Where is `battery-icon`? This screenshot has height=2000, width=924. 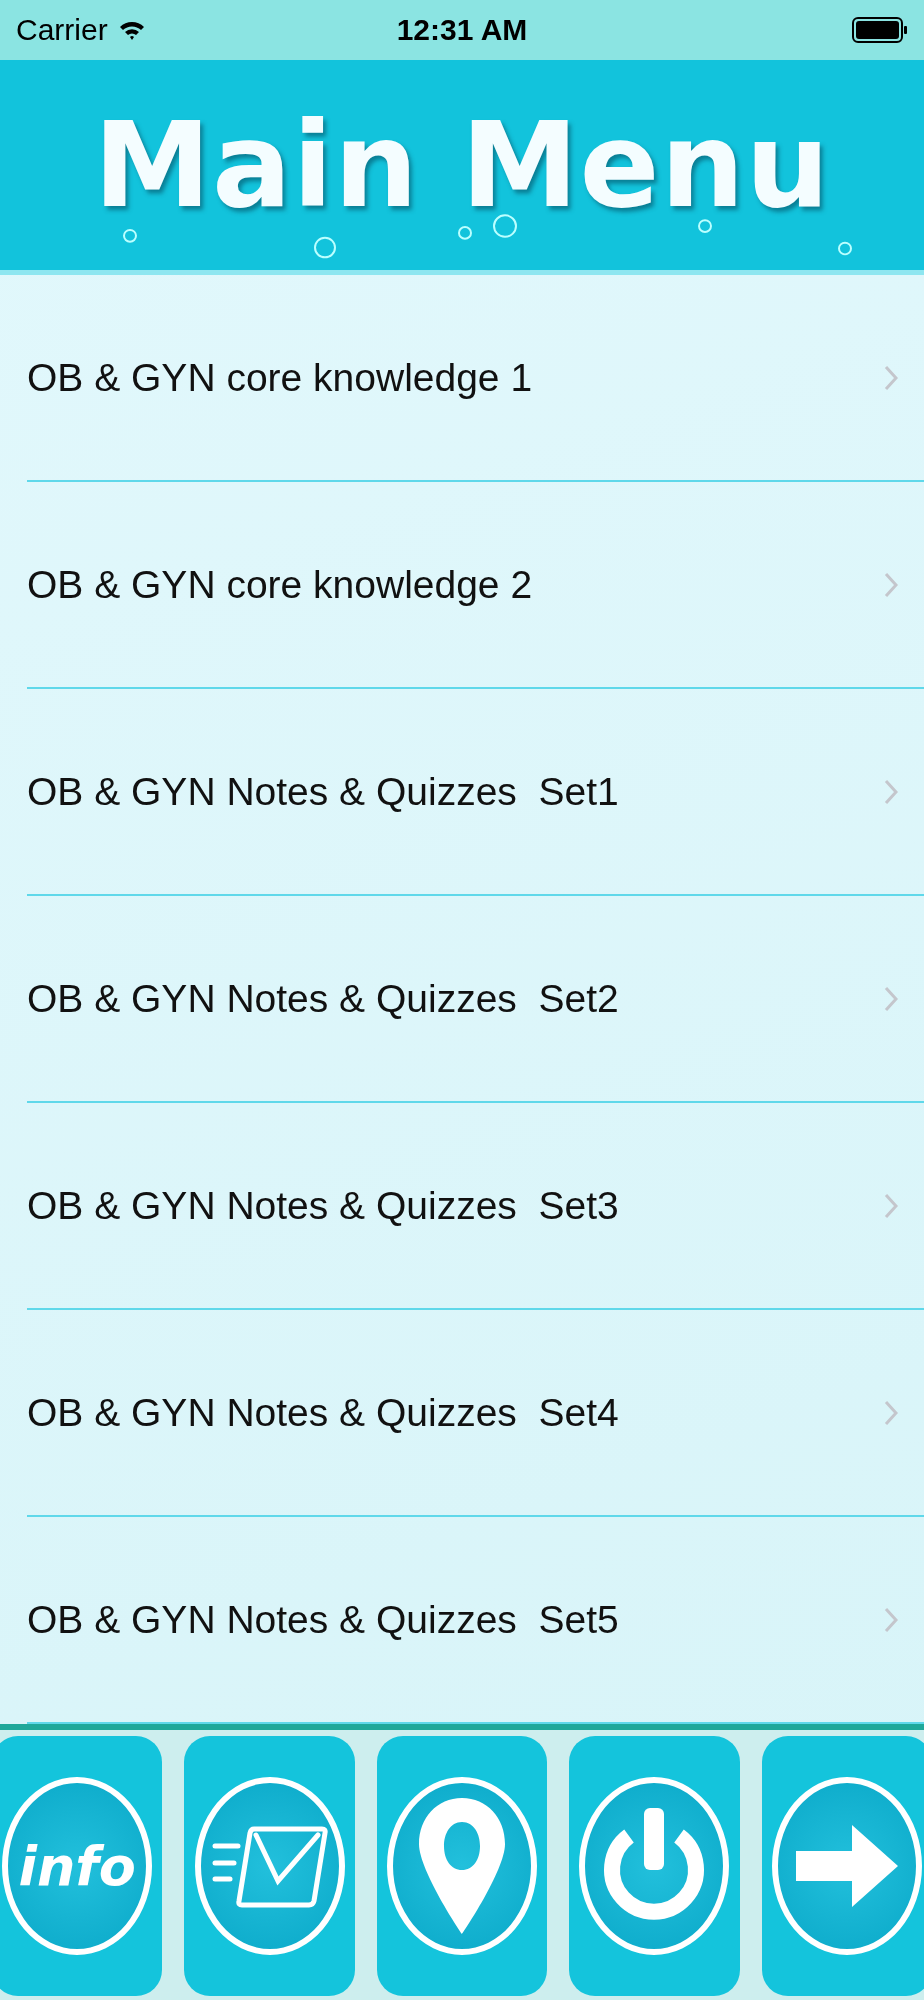
battery-icon is located at coordinates (880, 30).